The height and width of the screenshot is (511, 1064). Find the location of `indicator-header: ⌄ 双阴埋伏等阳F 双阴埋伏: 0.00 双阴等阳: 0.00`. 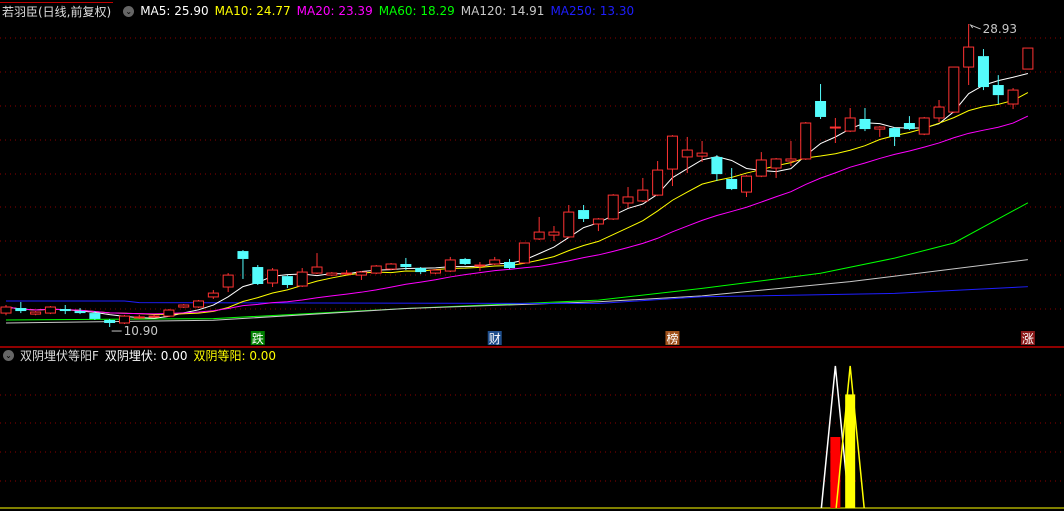

indicator-header: ⌄ 双阴埋伏等阳F 双阴埋伏: 0.00 双阴等阳: 0.00 is located at coordinates (141, 355).